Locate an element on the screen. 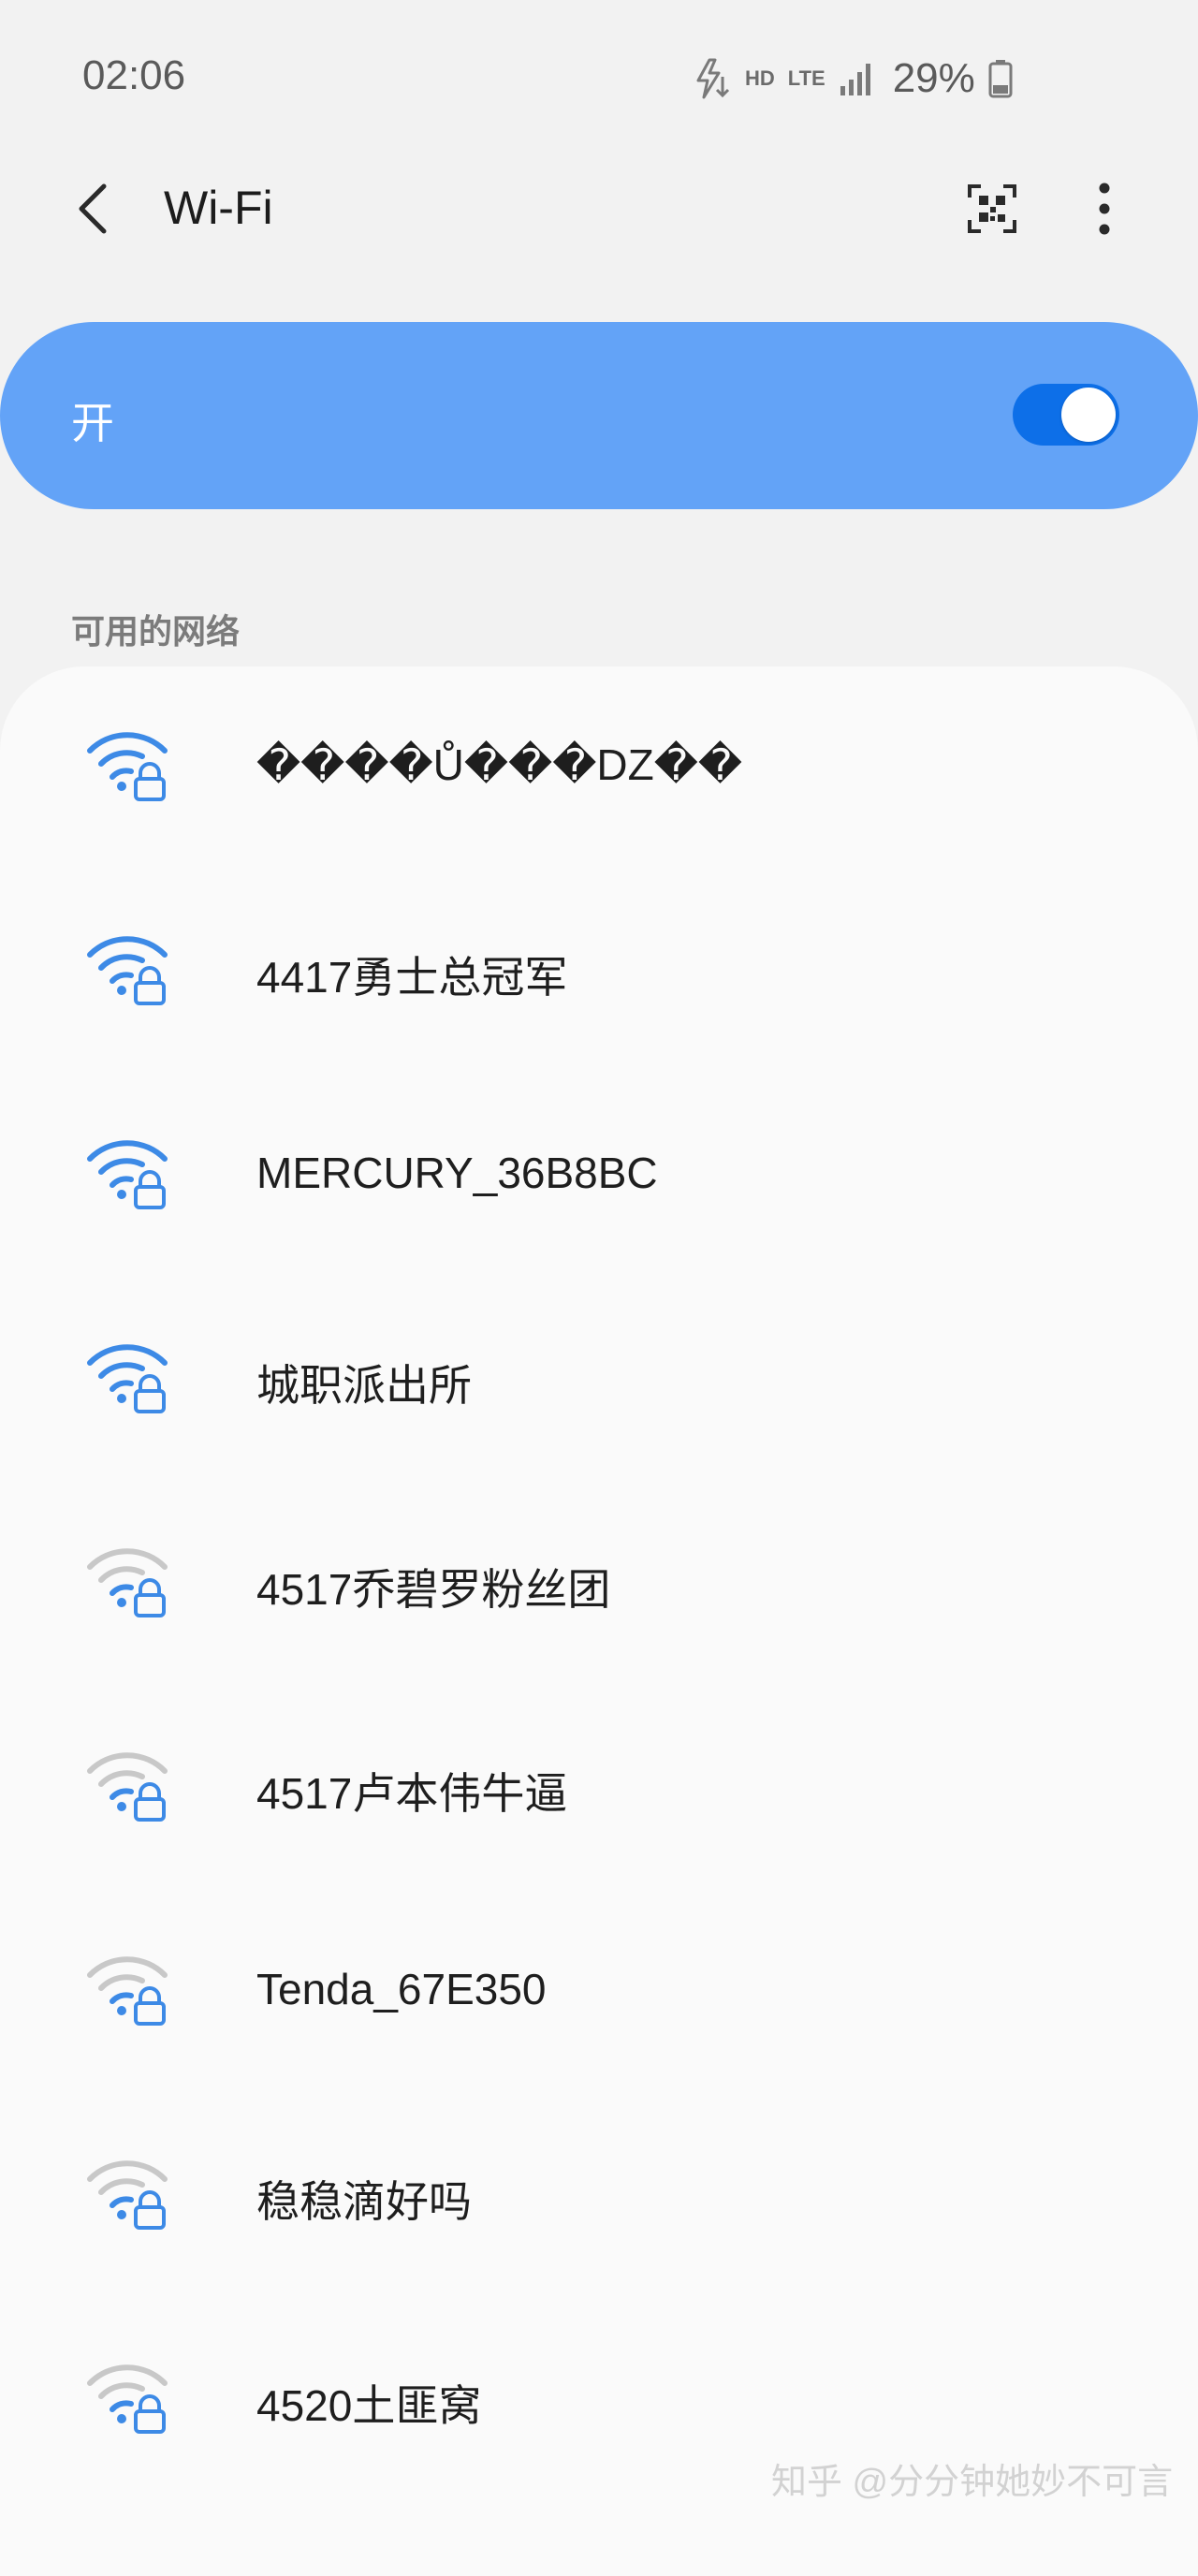 This screenshot has height=2576, width=1198. app-header: Wi-Fi is located at coordinates (599, 208).